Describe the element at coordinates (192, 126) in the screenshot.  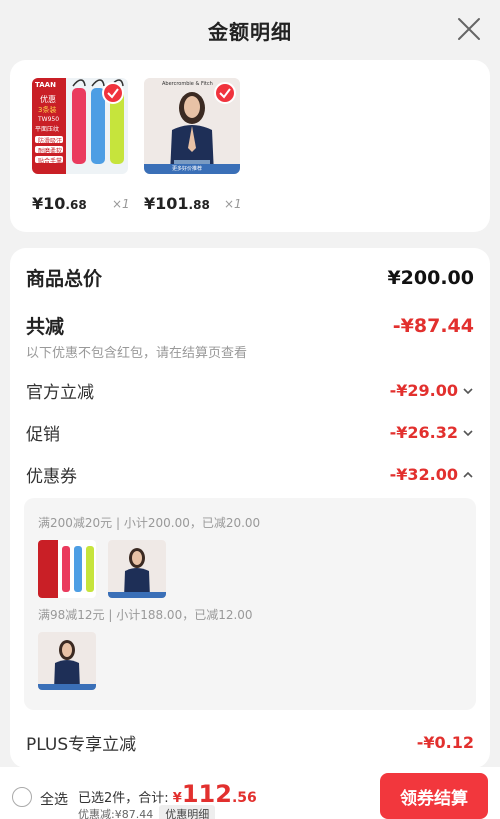
I see `product-image: Abercrombie & Fitch 更多好价推荐` at that location.